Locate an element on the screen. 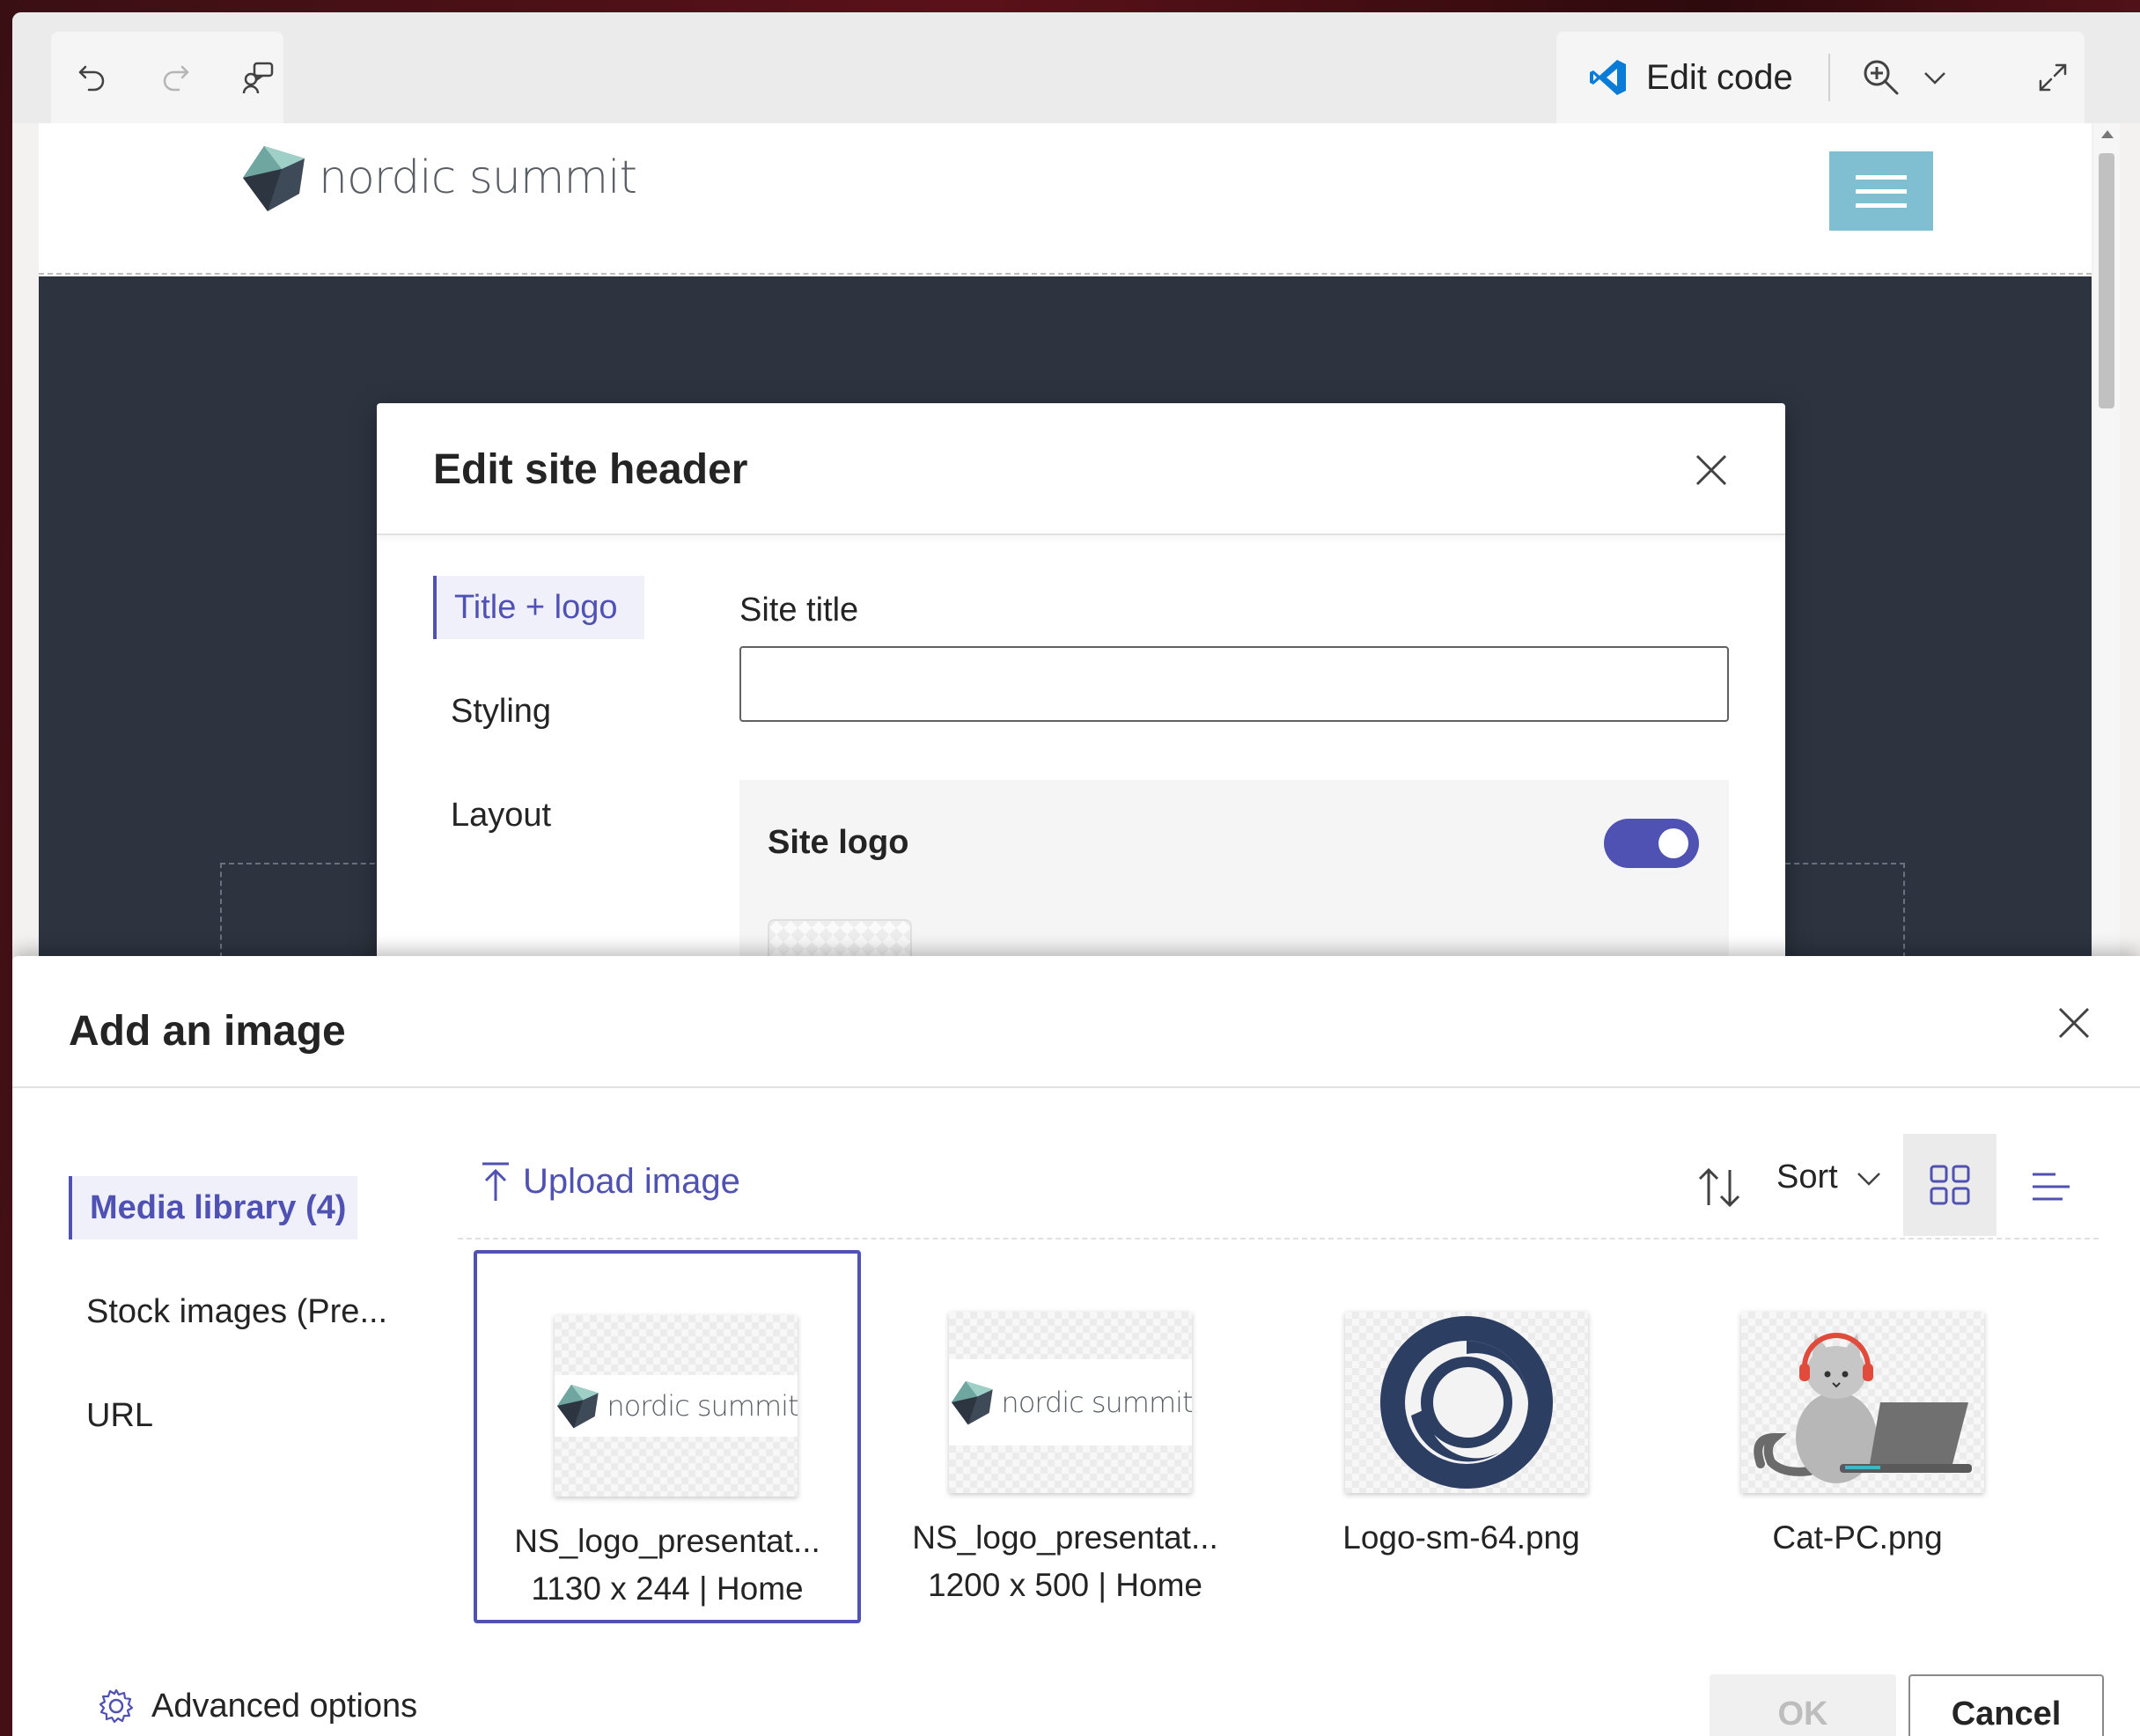 This screenshot has width=2140, height=1736. cancel-button: Cancel is located at coordinates (2006, 1705).